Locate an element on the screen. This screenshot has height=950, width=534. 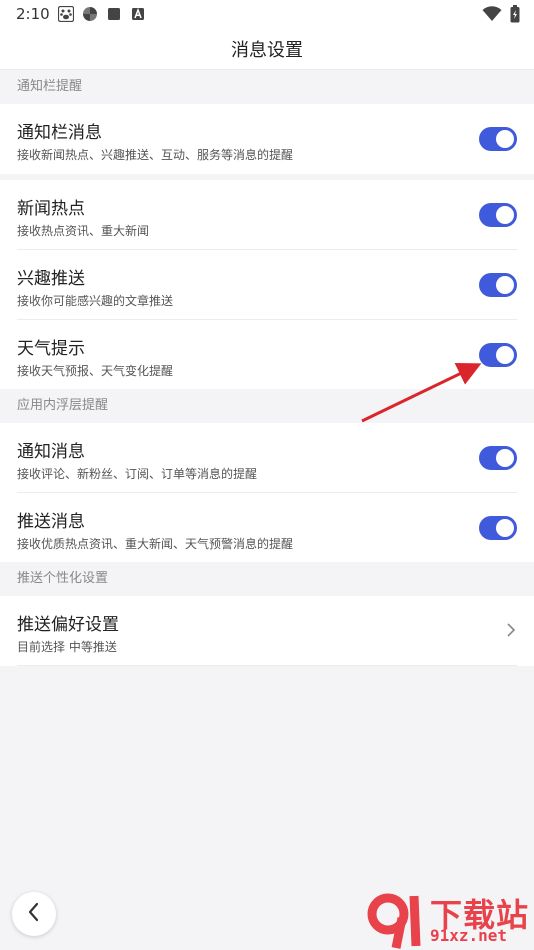
status-time: 2:10 is located at coordinates (33, 14).